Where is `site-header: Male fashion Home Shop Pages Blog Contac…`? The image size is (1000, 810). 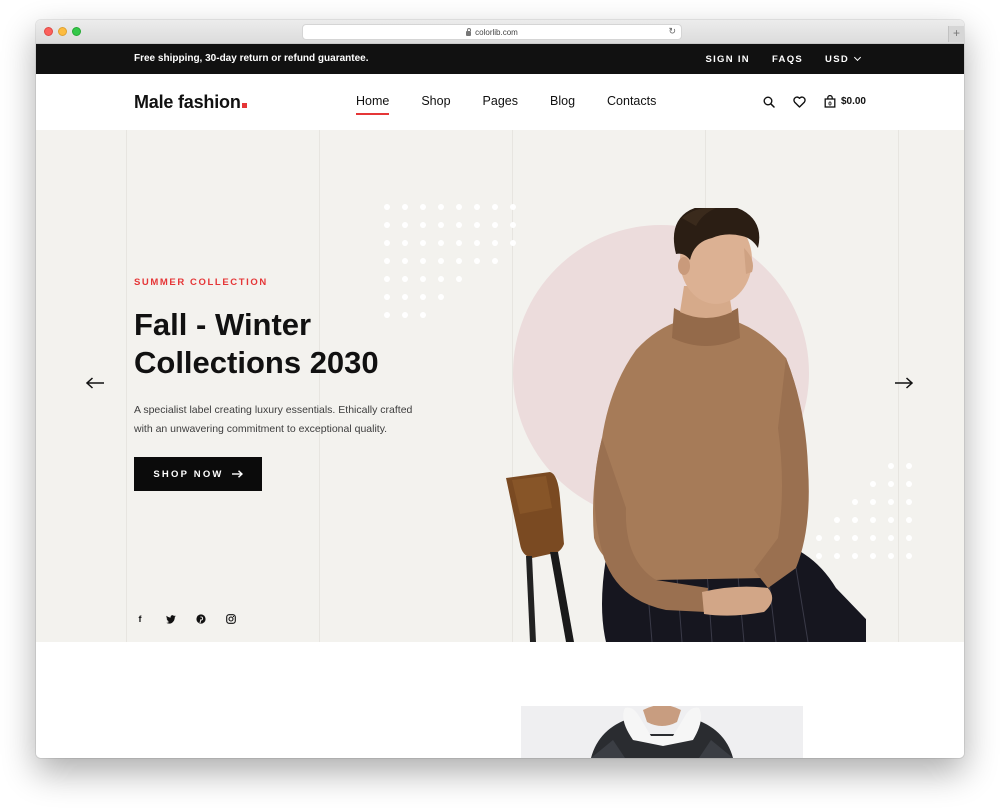 site-header: Male fashion Home Shop Pages Blog Contac… is located at coordinates (500, 102).